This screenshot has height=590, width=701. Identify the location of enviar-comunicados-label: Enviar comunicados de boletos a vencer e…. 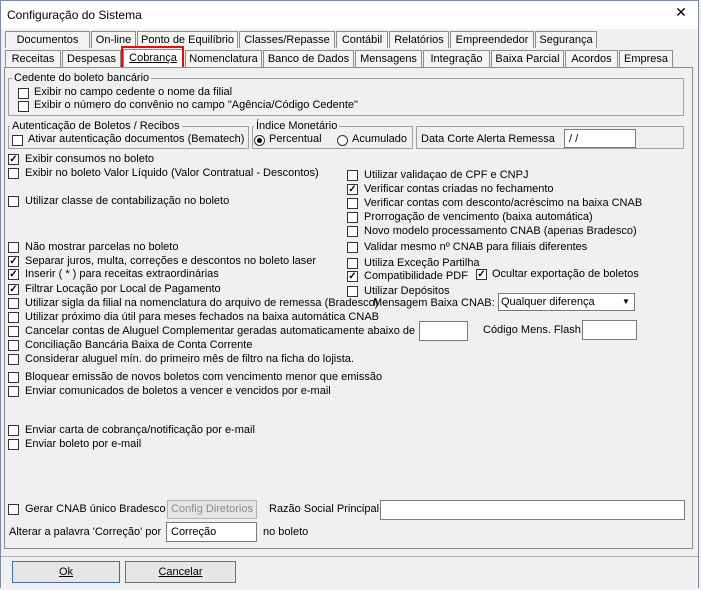
(178, 391).